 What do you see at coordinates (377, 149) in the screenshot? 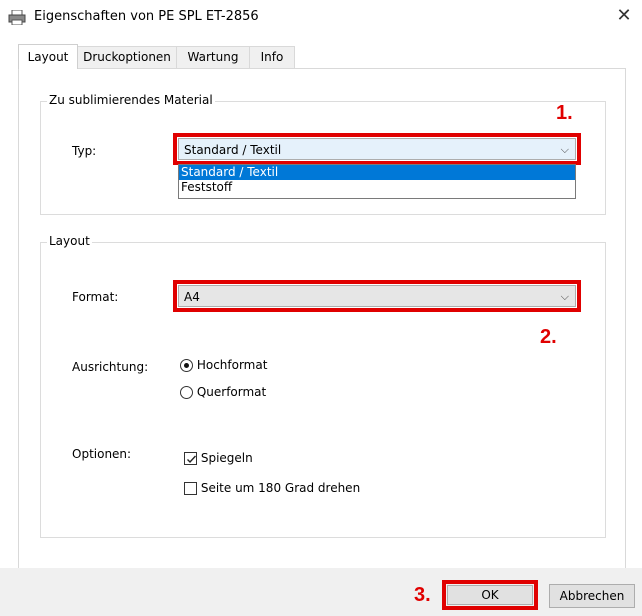
I see `typ-combobox: Standard / Textil ⌵` at bounding box center [377, 149].